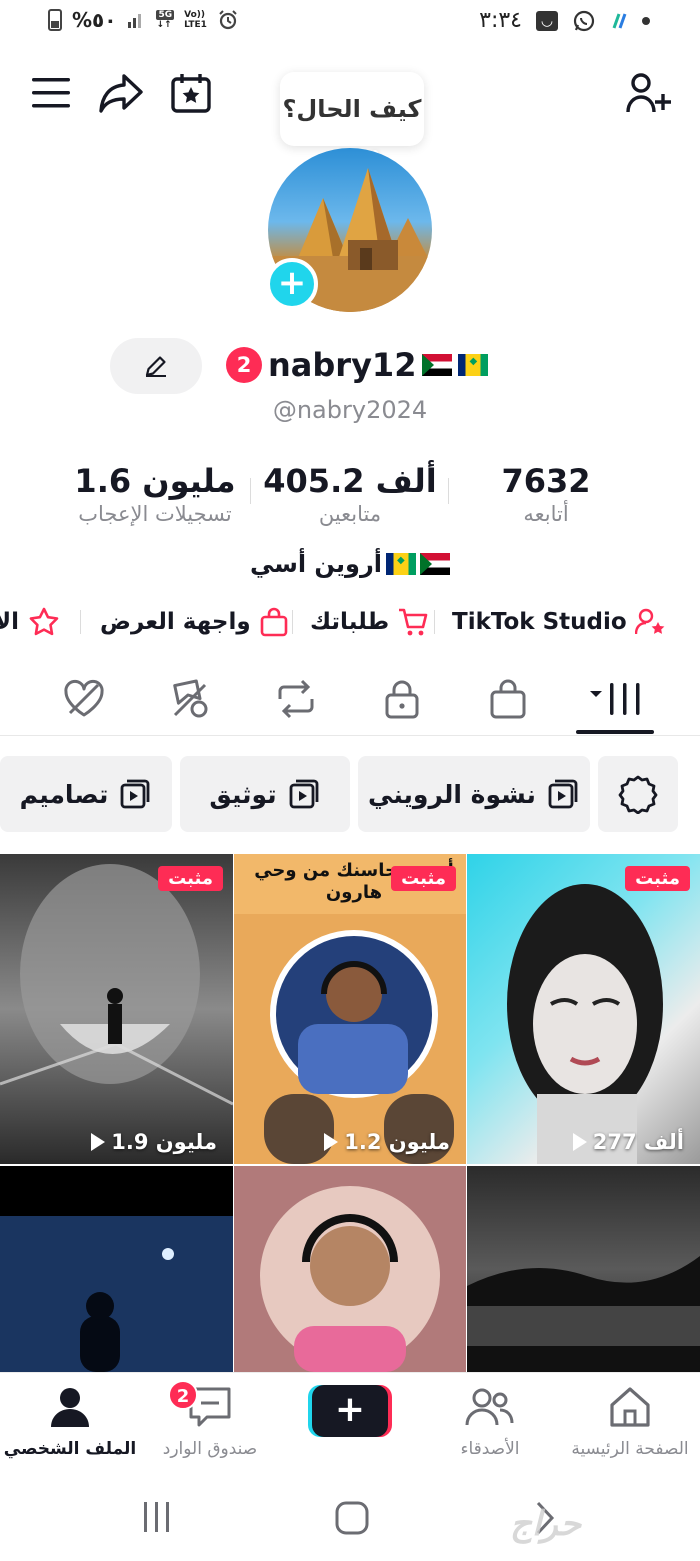 This screenshot has height=1561, width=700. What do you see at coordinates (10, 622) in the screenshot?
I see `link-label: الا` at bounding box center [10, 622].